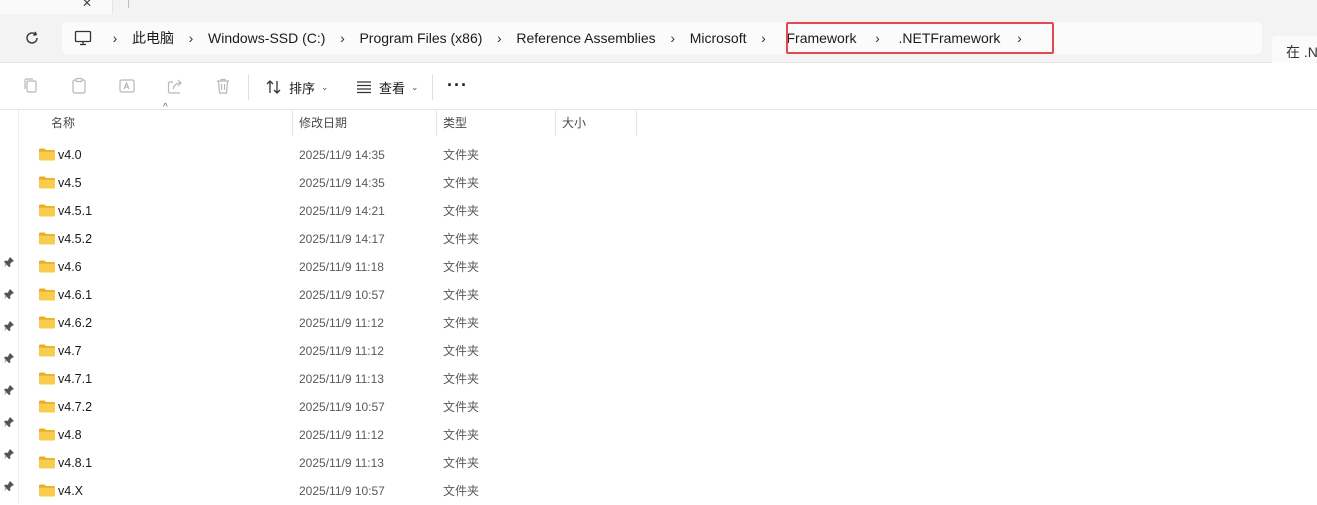 This screenshot has width=1317, height=505. I want to click on column-date-modified: 修改日期, so click(365, 123).